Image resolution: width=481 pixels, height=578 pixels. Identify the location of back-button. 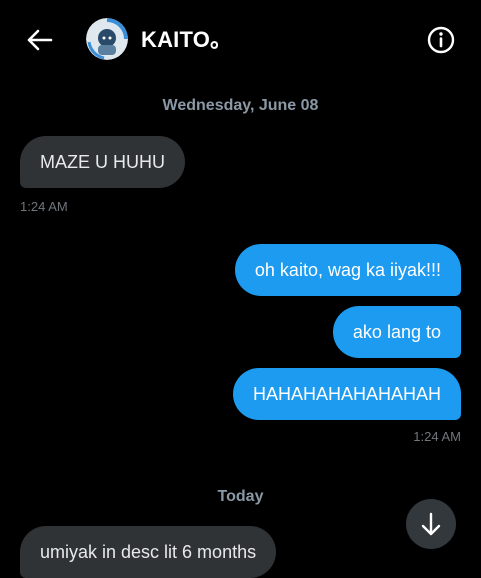
(40, 40).